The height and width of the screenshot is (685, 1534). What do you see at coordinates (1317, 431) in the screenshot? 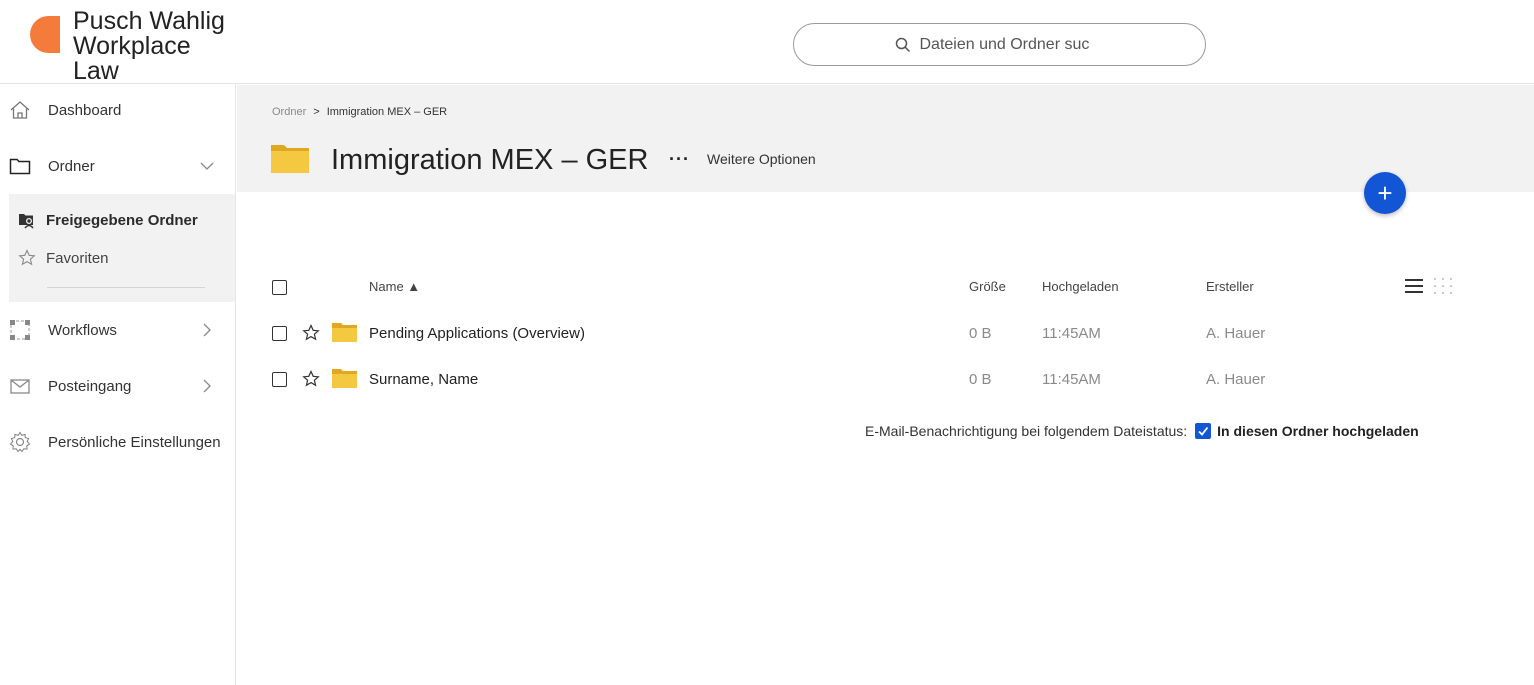
I see `notification-option-label: In diesen Ordner hochgeladen` at bounding box center [1317, 431].